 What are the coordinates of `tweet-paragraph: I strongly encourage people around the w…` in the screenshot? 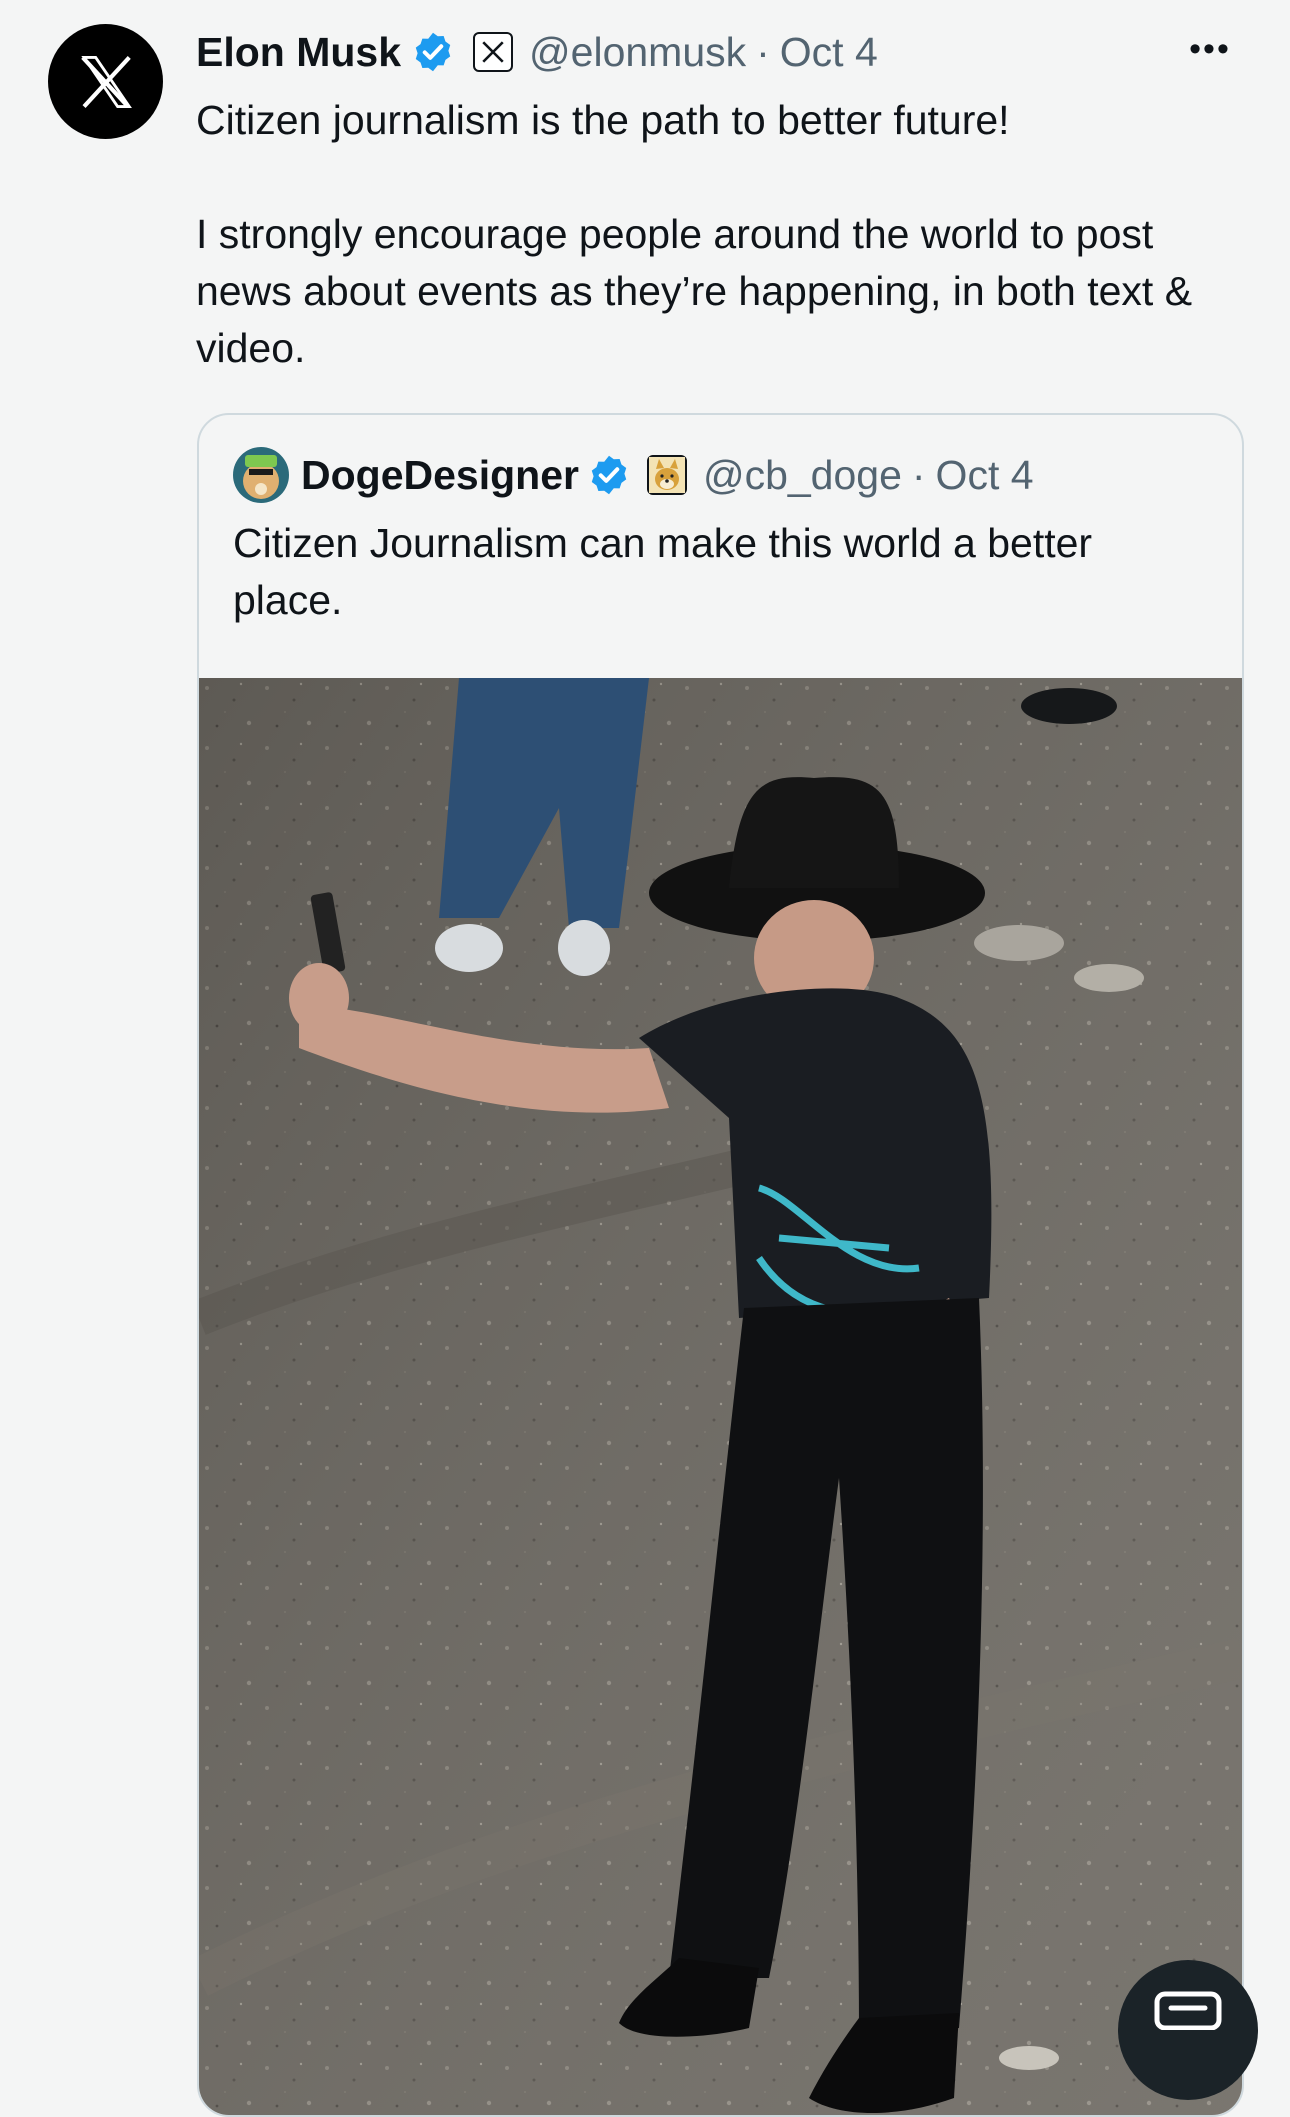 It's located at (694, 291).